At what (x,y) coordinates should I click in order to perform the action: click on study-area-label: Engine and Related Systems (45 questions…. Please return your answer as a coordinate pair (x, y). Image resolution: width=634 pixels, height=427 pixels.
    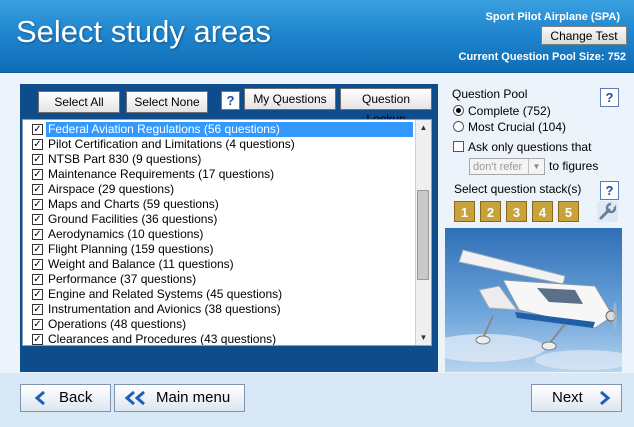
    Looking at the image, I should click on (165, 294).